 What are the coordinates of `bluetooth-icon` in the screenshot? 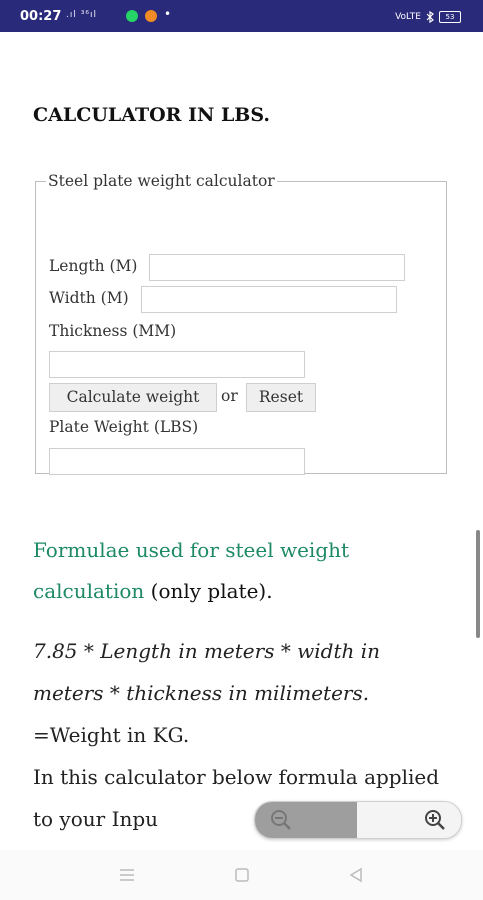 It's located at (430, 17).